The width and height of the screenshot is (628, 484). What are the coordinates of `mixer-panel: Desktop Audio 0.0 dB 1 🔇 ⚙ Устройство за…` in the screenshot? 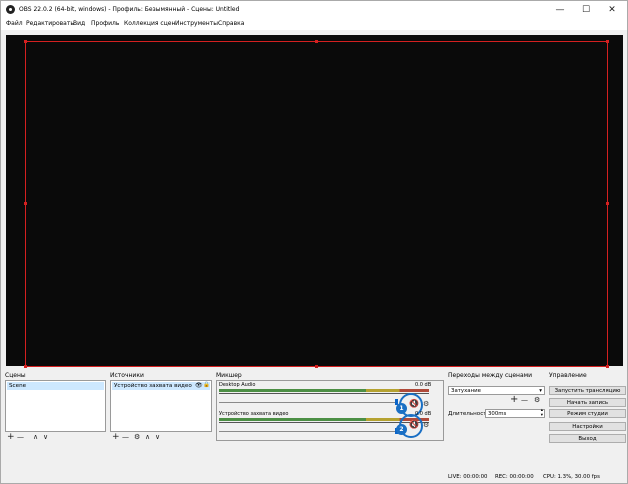 It's located at (330, 410).